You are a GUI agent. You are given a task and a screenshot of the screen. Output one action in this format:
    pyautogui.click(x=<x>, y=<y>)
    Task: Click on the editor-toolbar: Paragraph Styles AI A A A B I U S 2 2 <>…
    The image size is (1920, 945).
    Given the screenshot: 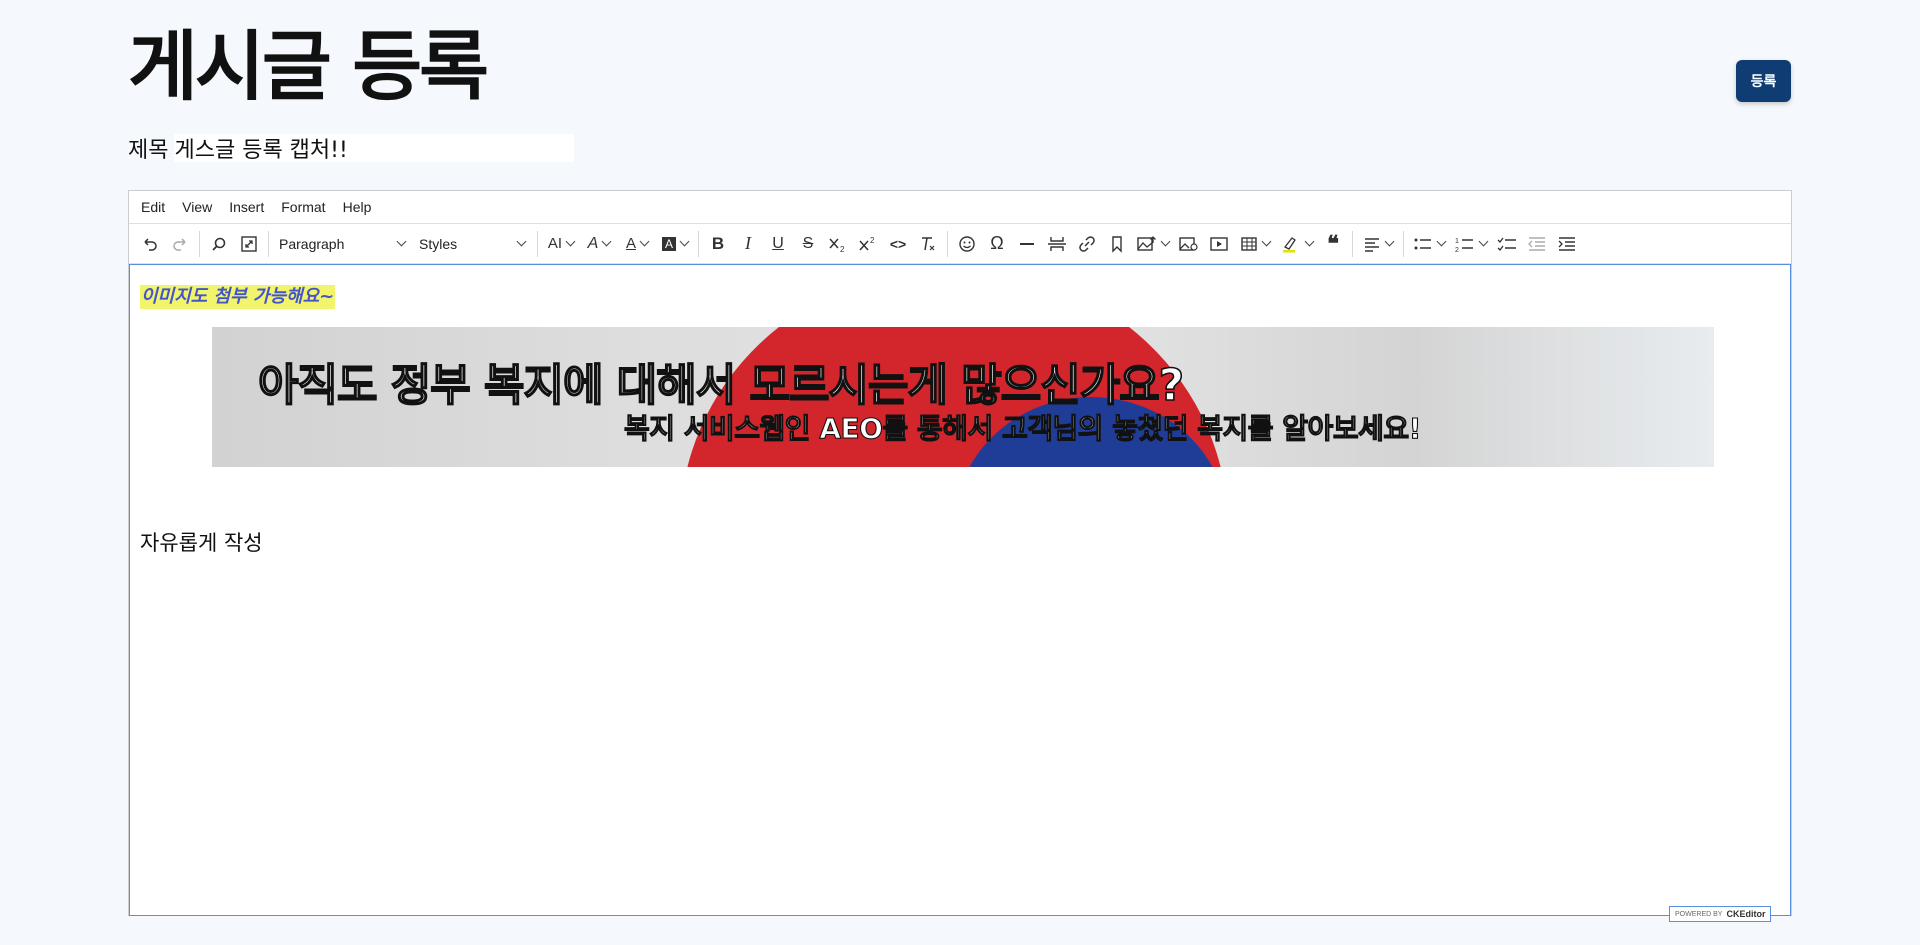 What is the action you would take?
    pyautogui.click(x=960, y=244)
    